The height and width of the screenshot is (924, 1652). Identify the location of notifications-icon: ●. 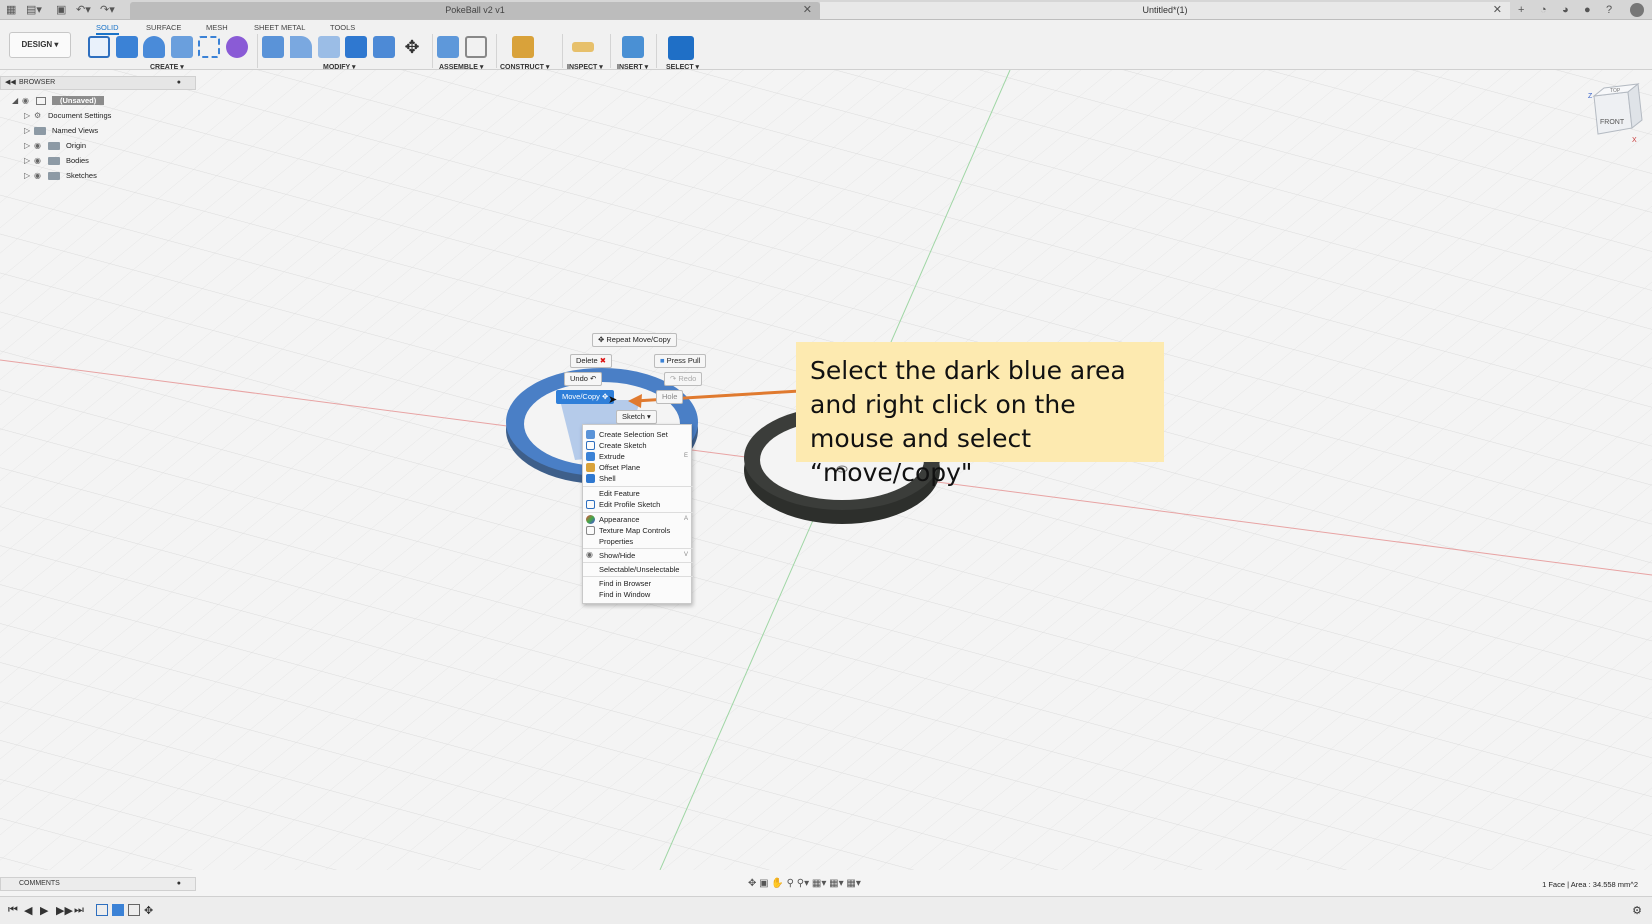
(1587, 10).